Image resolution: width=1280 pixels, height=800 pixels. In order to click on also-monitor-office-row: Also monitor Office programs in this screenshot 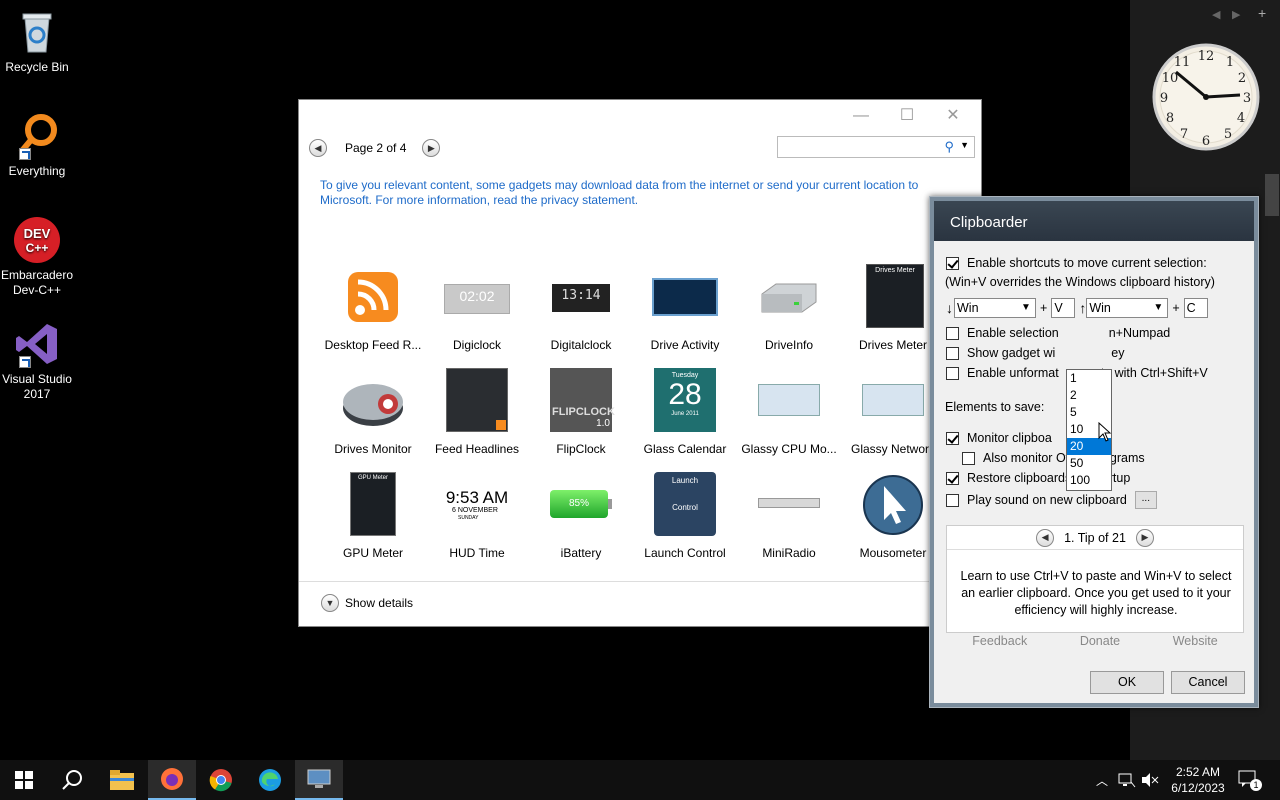, I will do `click(1053, 458)`.